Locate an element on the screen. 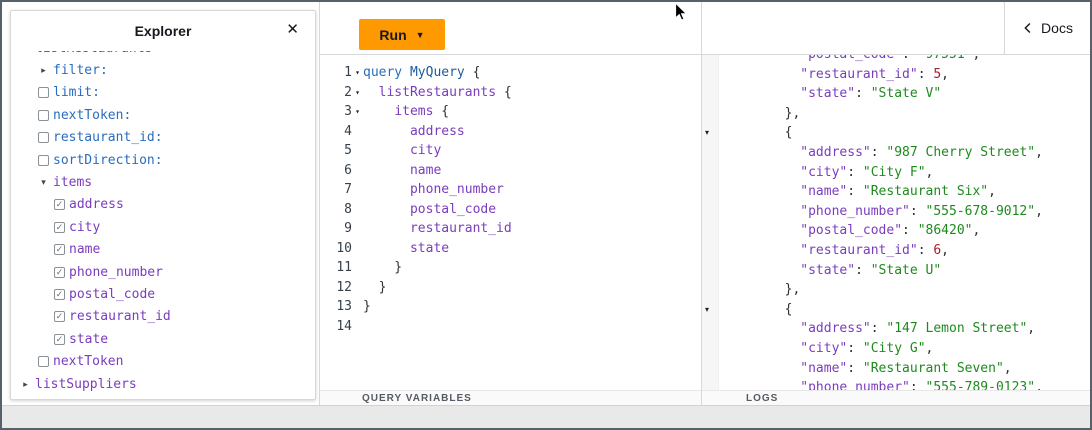 This screenshot has width=1092, height=430. editor-code-line: 8 postal_code is located at coordinates (510, 210).